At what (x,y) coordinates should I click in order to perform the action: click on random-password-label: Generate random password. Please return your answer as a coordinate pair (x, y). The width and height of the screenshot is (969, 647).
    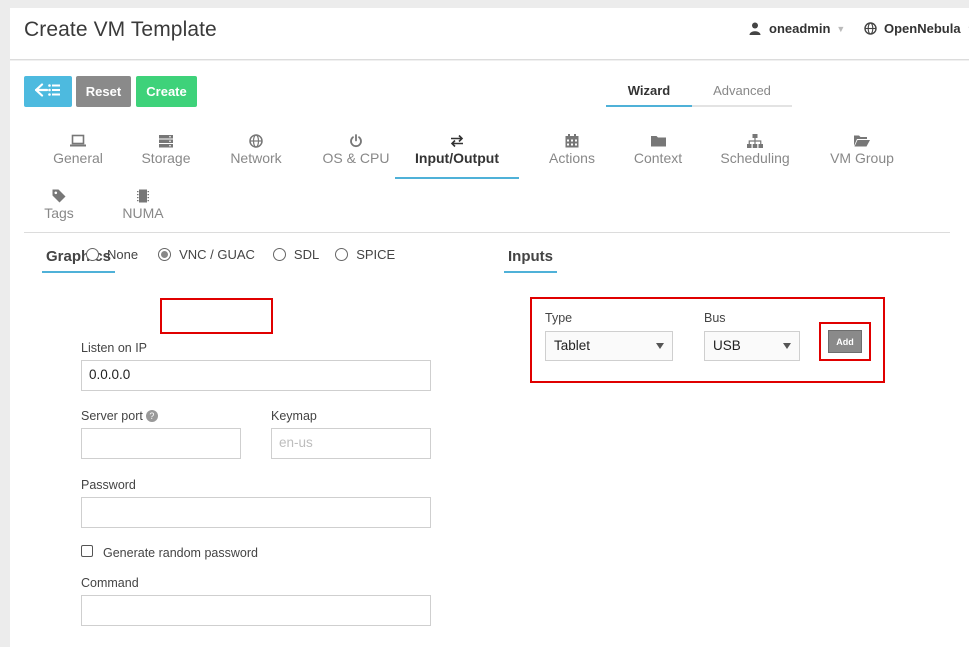
    Looking at the image, I should click on (180, 553).